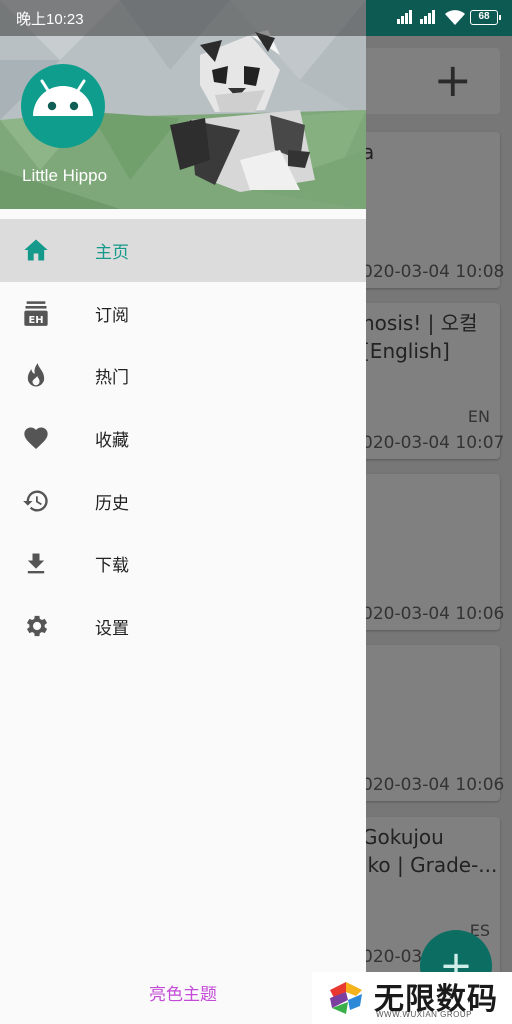  Describe the element at coordinates (37, 626) in the screenshot. I see `gear-icon` at that location.